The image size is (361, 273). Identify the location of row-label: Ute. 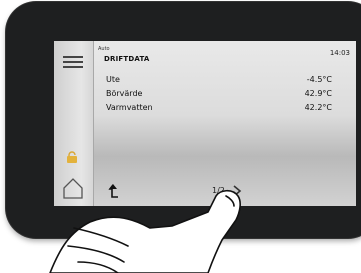
(113, 79).